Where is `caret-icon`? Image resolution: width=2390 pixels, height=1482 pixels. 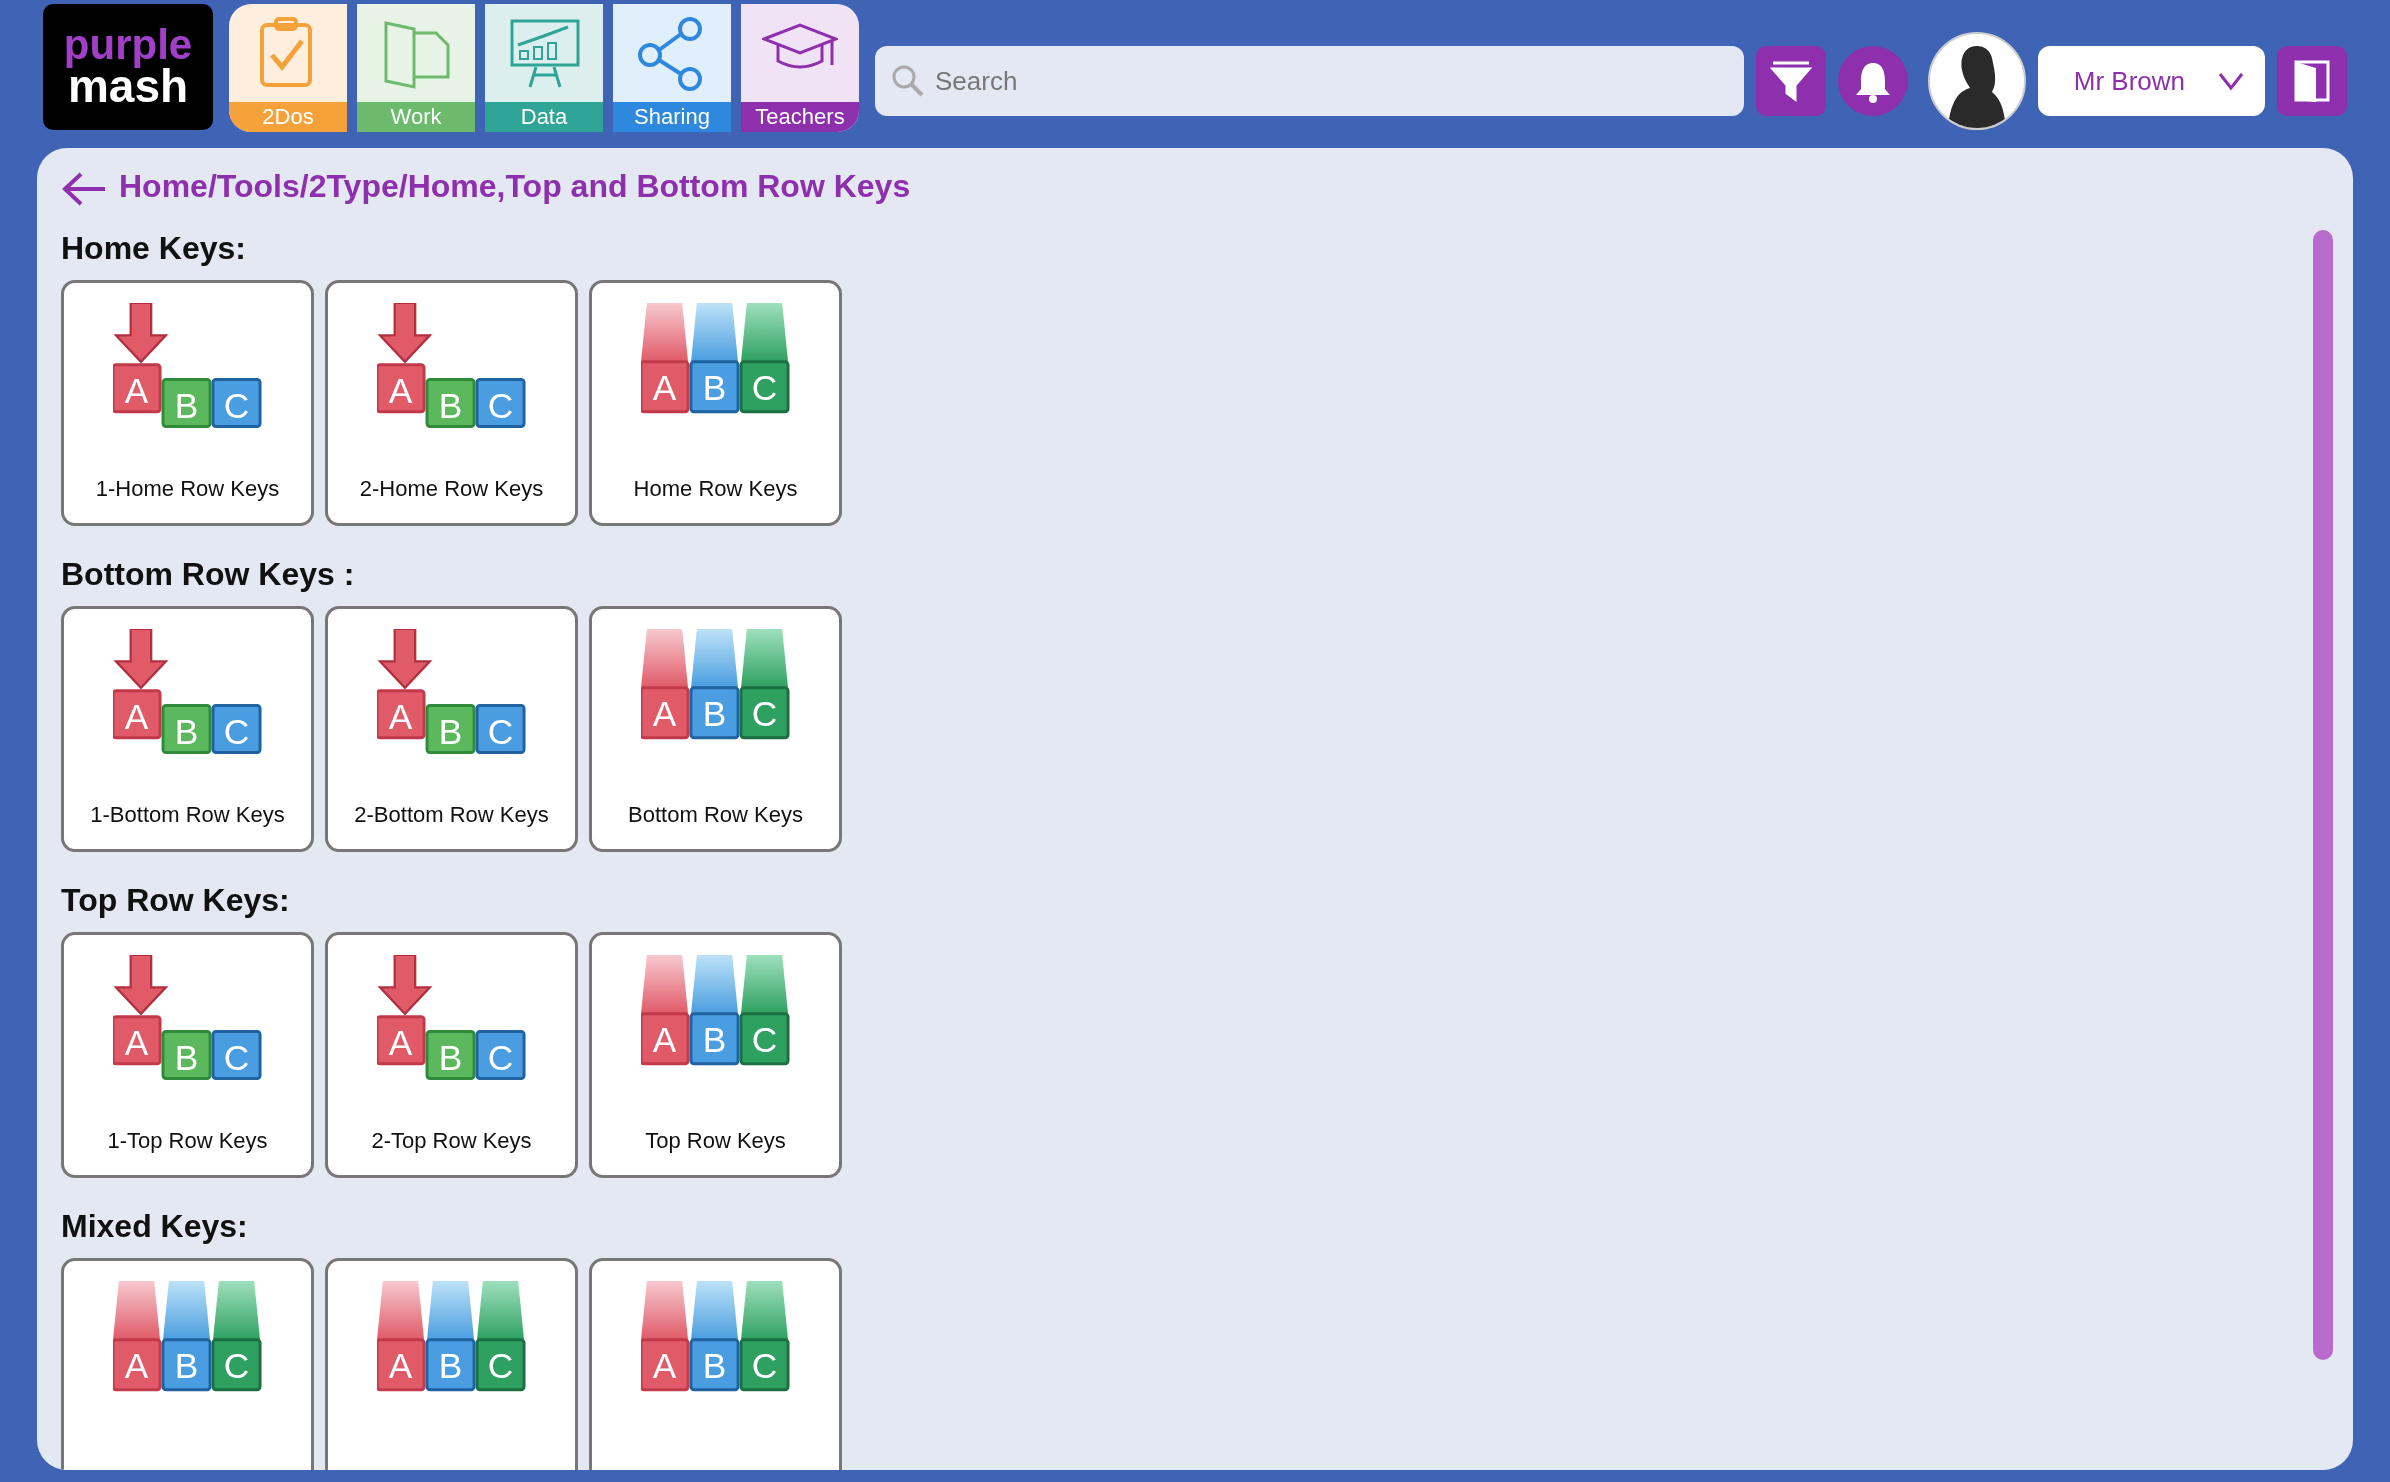
caret-icon is located at coordinates (2231, 81).